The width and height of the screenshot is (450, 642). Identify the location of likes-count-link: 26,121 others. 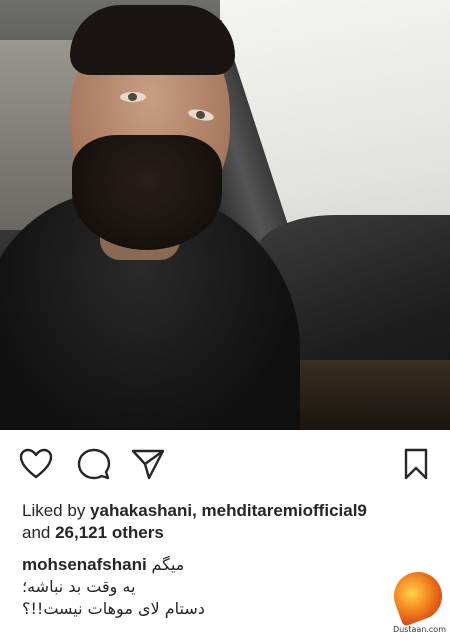
(109, 532).